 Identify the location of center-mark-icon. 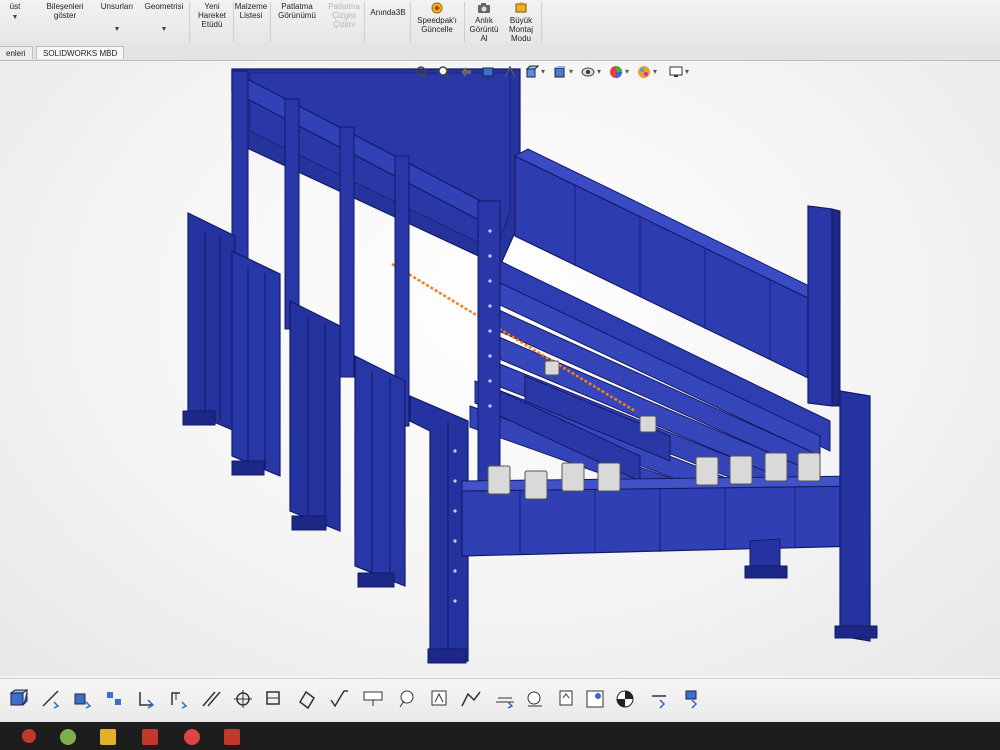
(567, 699).